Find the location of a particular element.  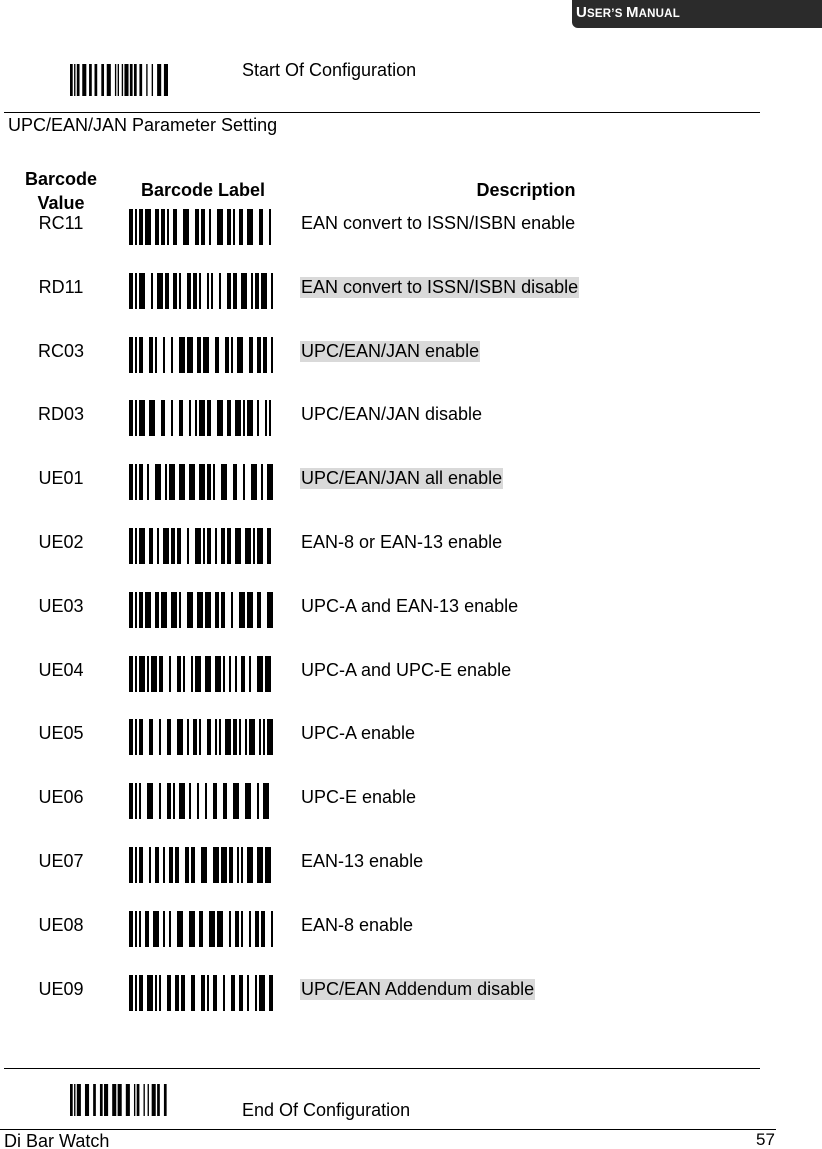

barcode-value: UE06 is located at coordinates (61, 797).